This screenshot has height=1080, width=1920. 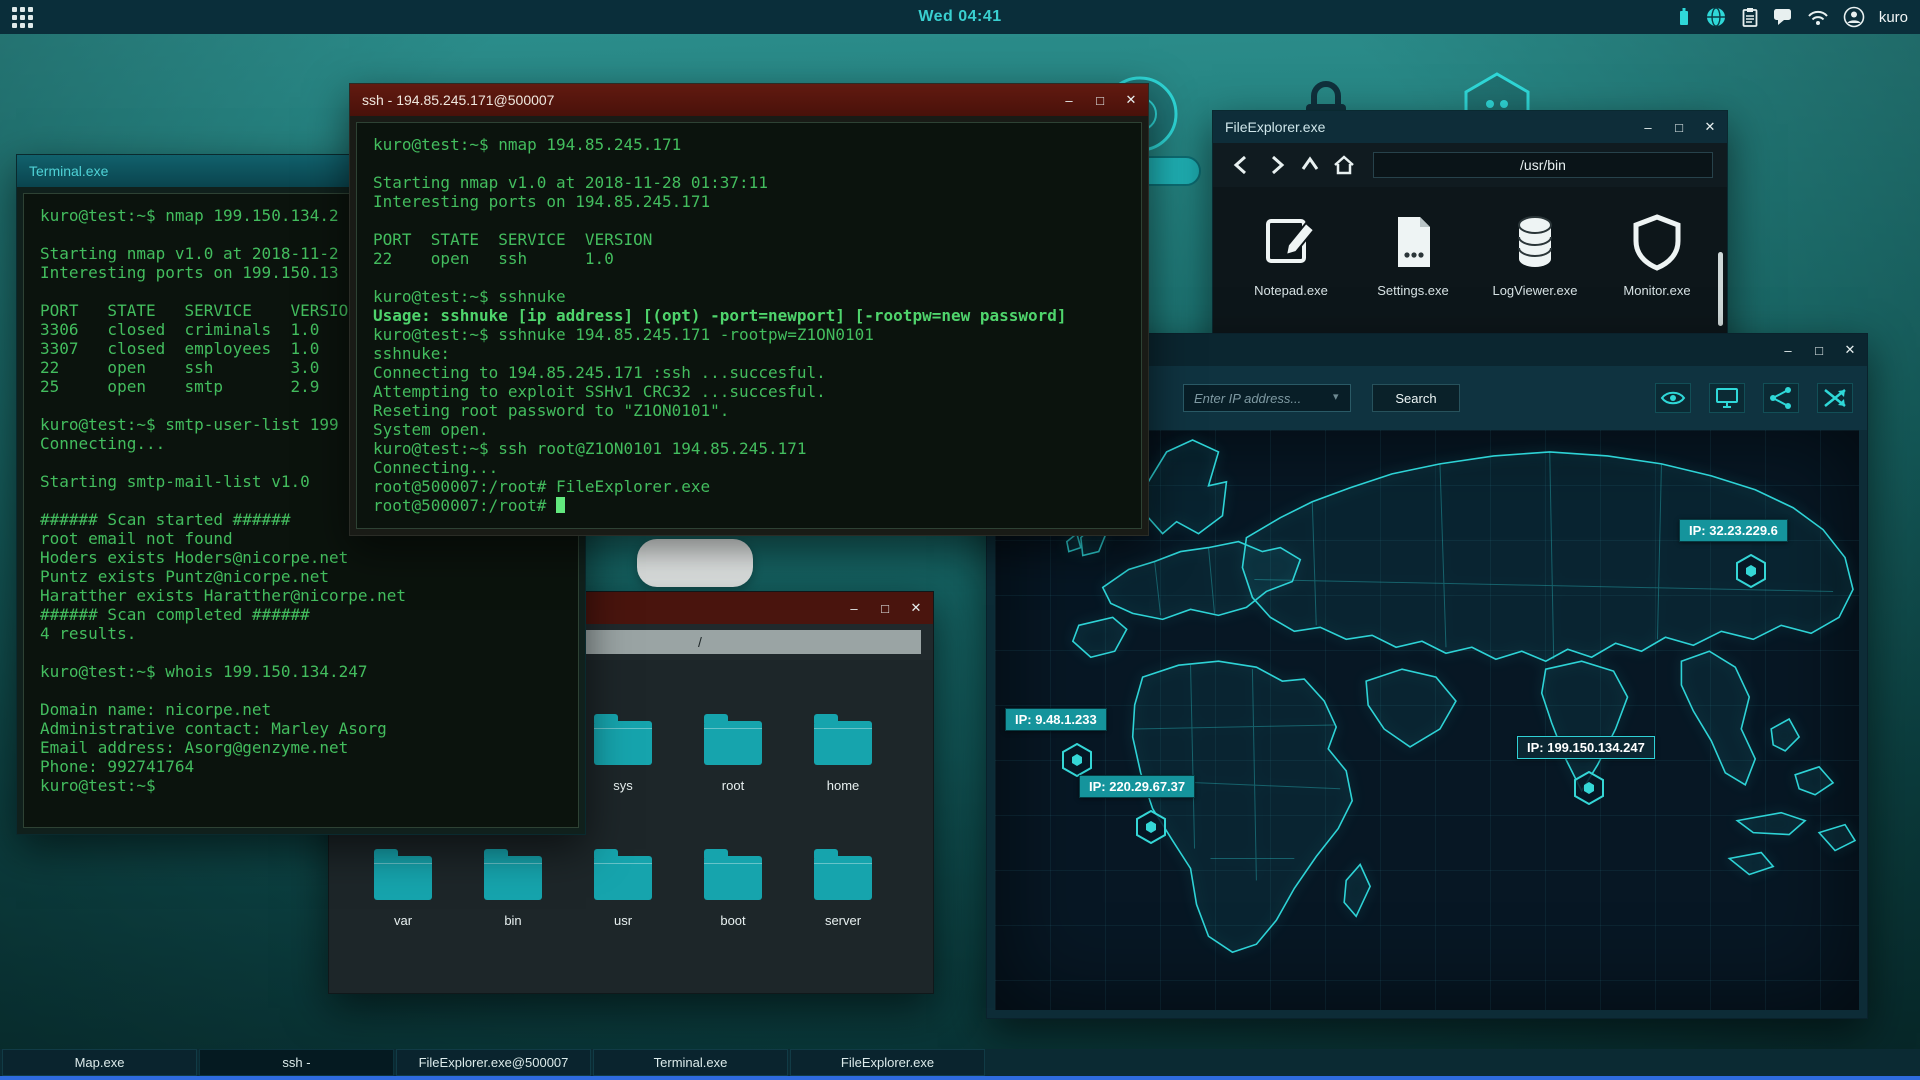 What do you see at coordinates (213, 728) in the screenshot?
I see `terminal-line: Administrative contact: Marley Asorg` at bounding box center [213, 728].